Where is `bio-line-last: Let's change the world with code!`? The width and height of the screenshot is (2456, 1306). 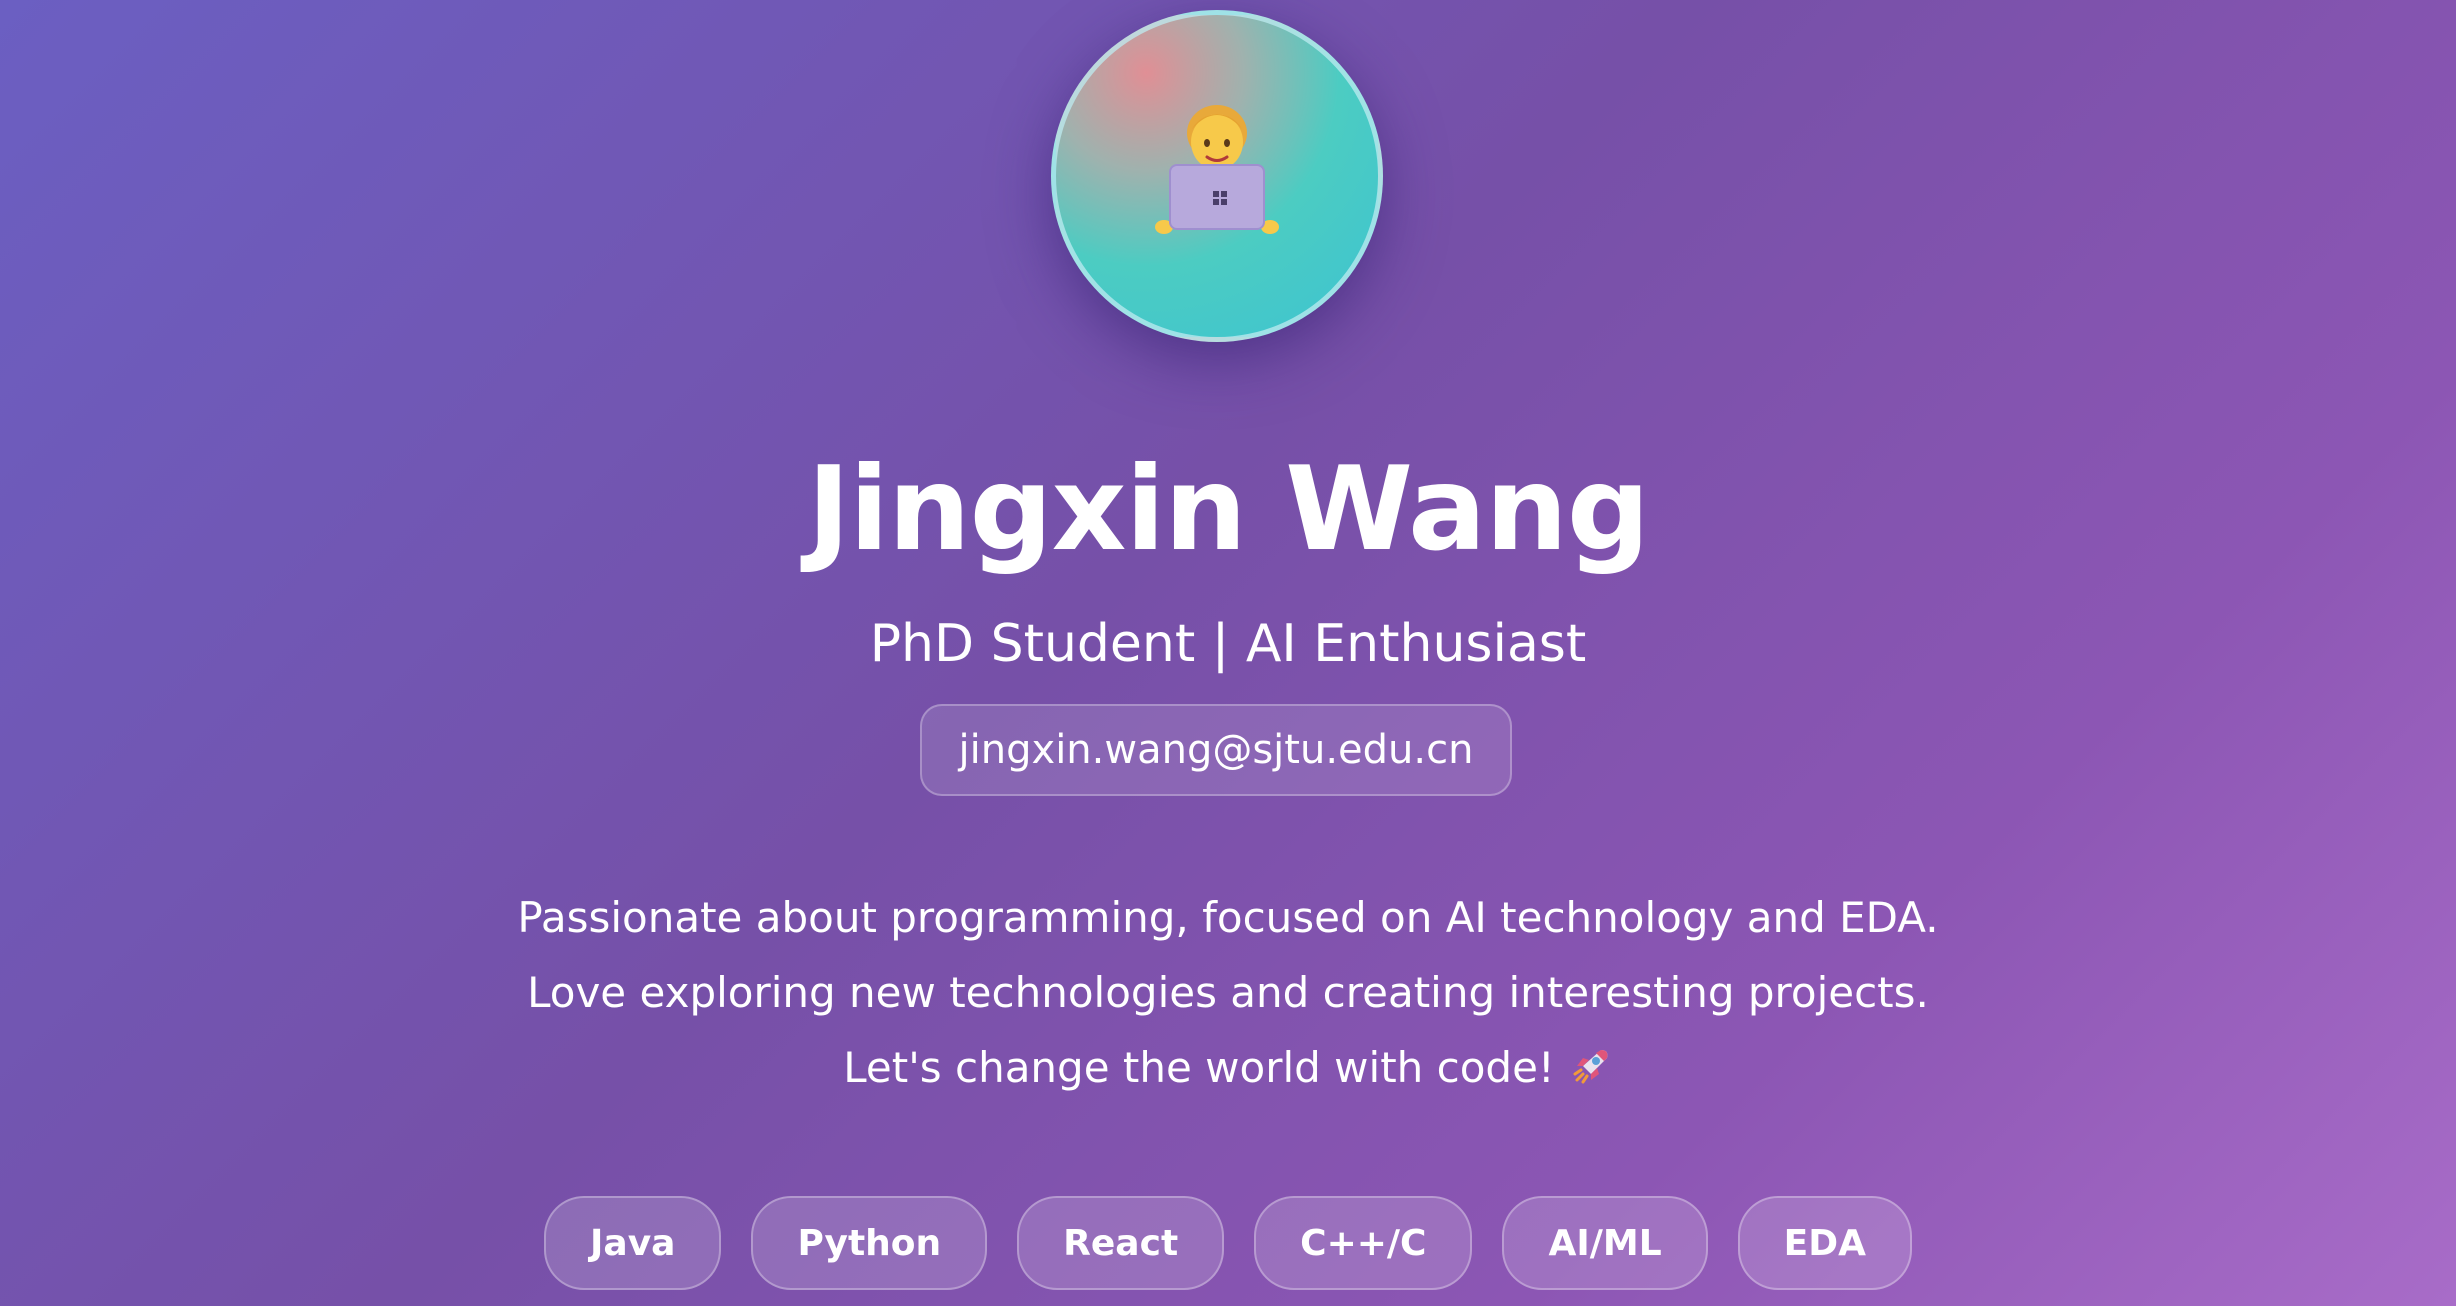 bio-line-last: Let's change the world with code! is located at coordinates (1228, 1070).